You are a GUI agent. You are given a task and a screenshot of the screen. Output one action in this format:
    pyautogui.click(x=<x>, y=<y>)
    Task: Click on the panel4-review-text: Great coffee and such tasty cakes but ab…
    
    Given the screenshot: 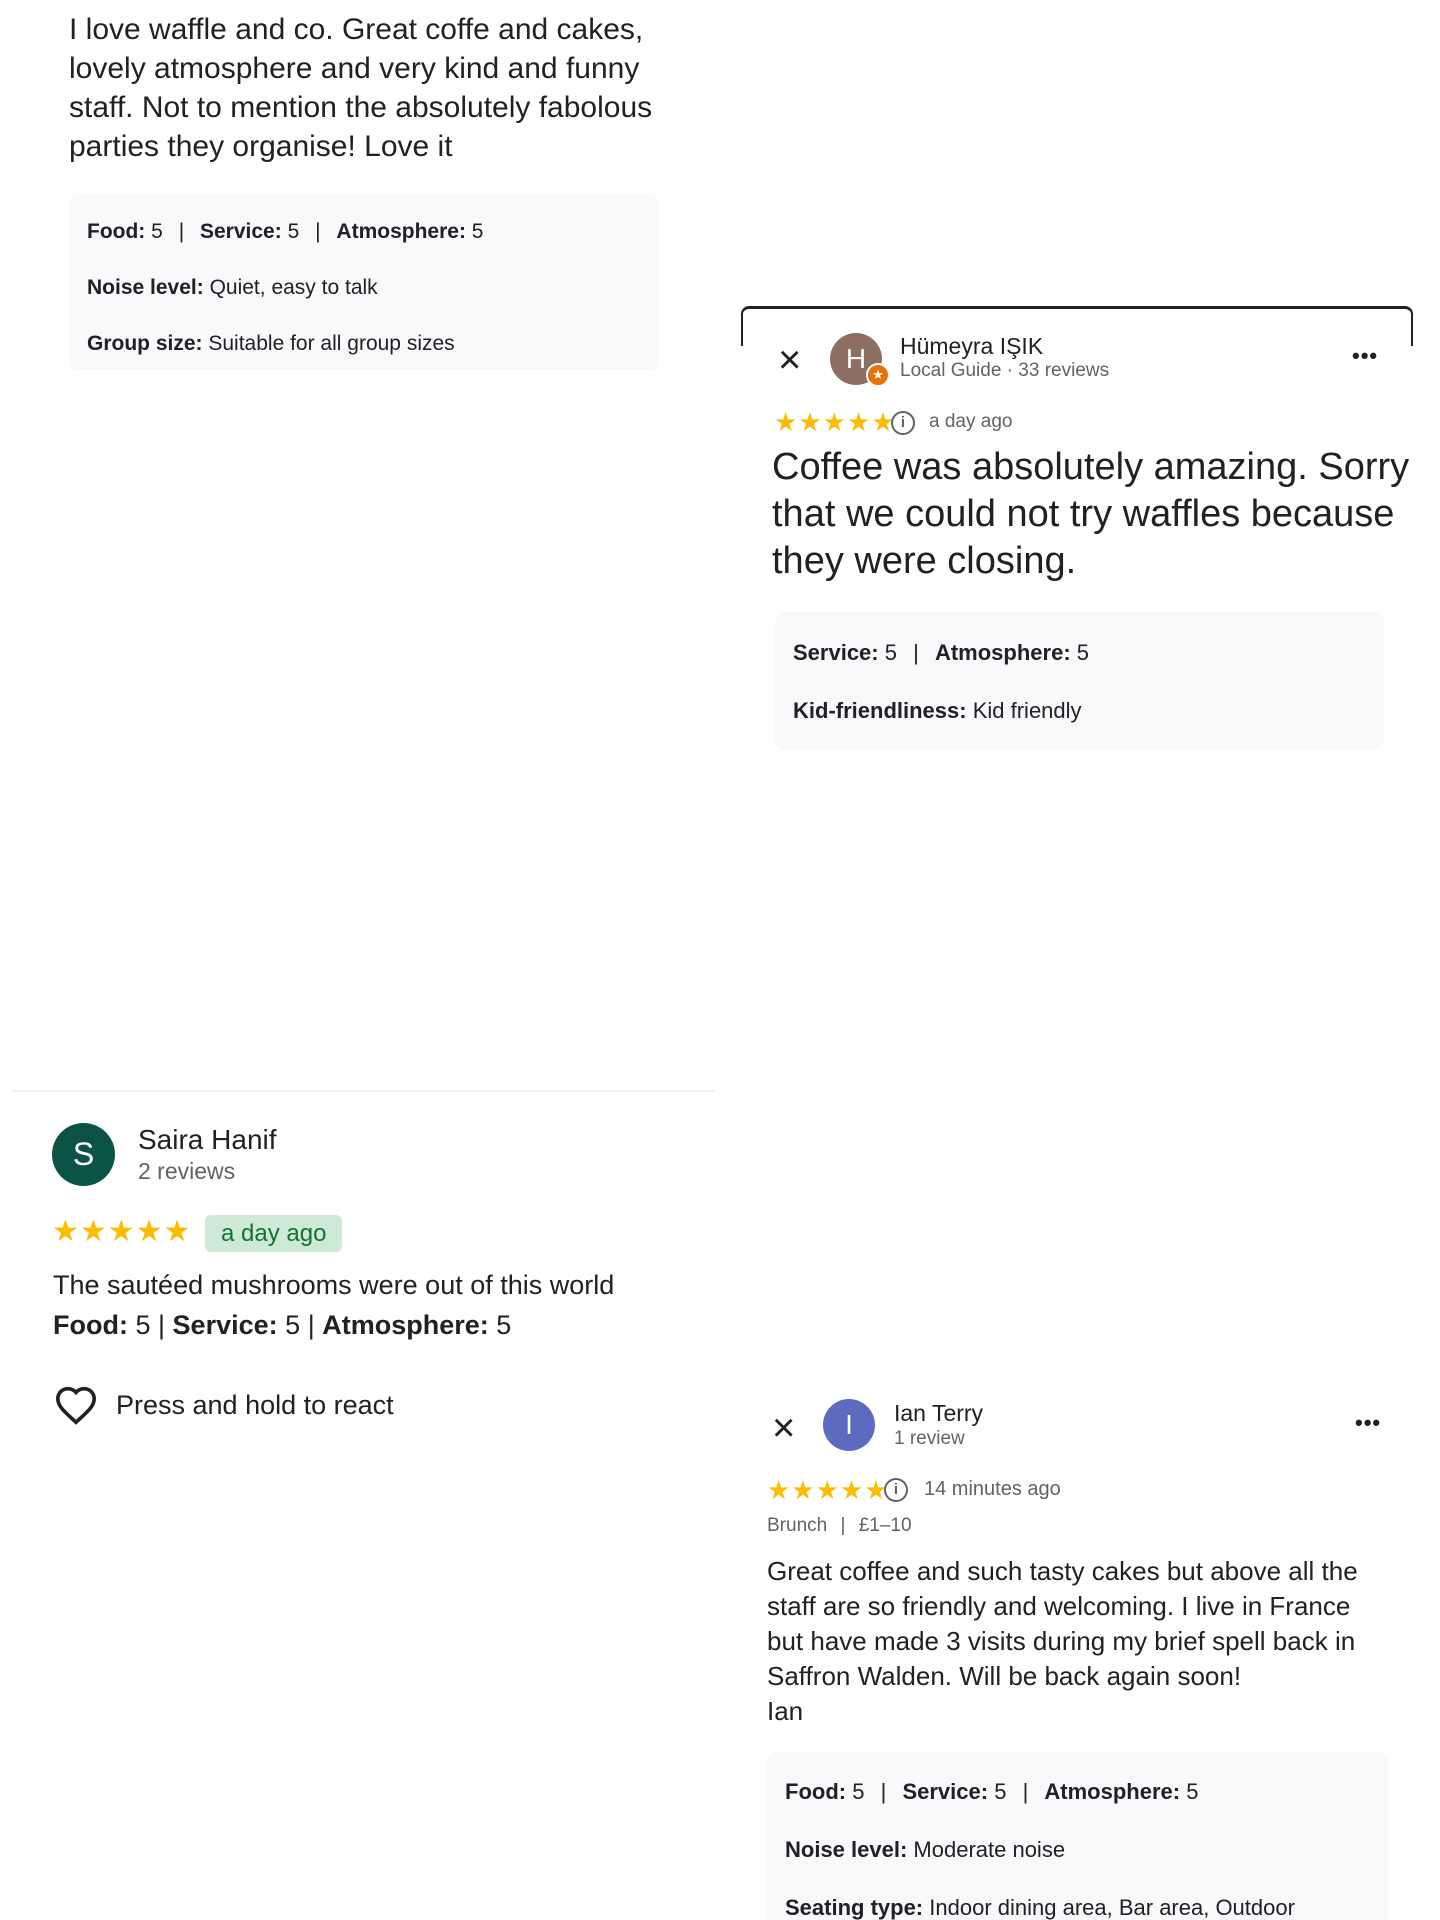 What is the action you would take?
    pyautogui.click(x=1077, y=1641)
    